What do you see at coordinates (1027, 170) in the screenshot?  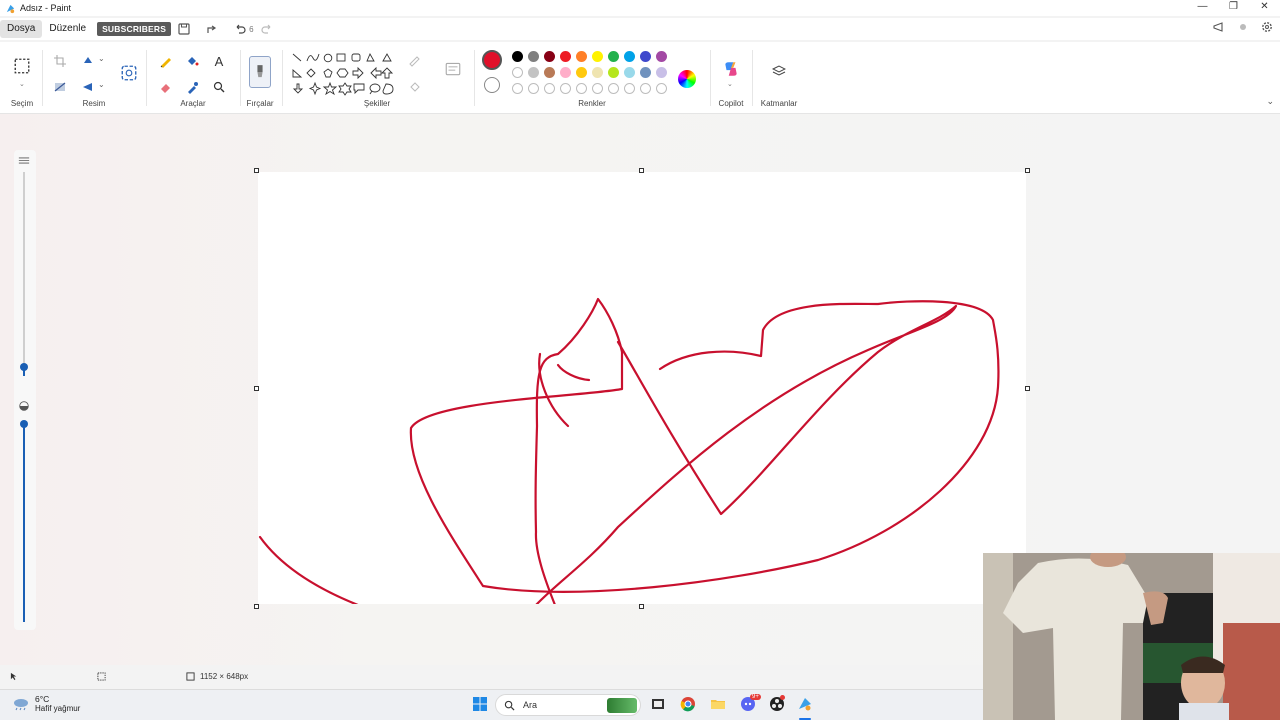 I see `resize-handle-top-right` at bounding box center [1027, 170].